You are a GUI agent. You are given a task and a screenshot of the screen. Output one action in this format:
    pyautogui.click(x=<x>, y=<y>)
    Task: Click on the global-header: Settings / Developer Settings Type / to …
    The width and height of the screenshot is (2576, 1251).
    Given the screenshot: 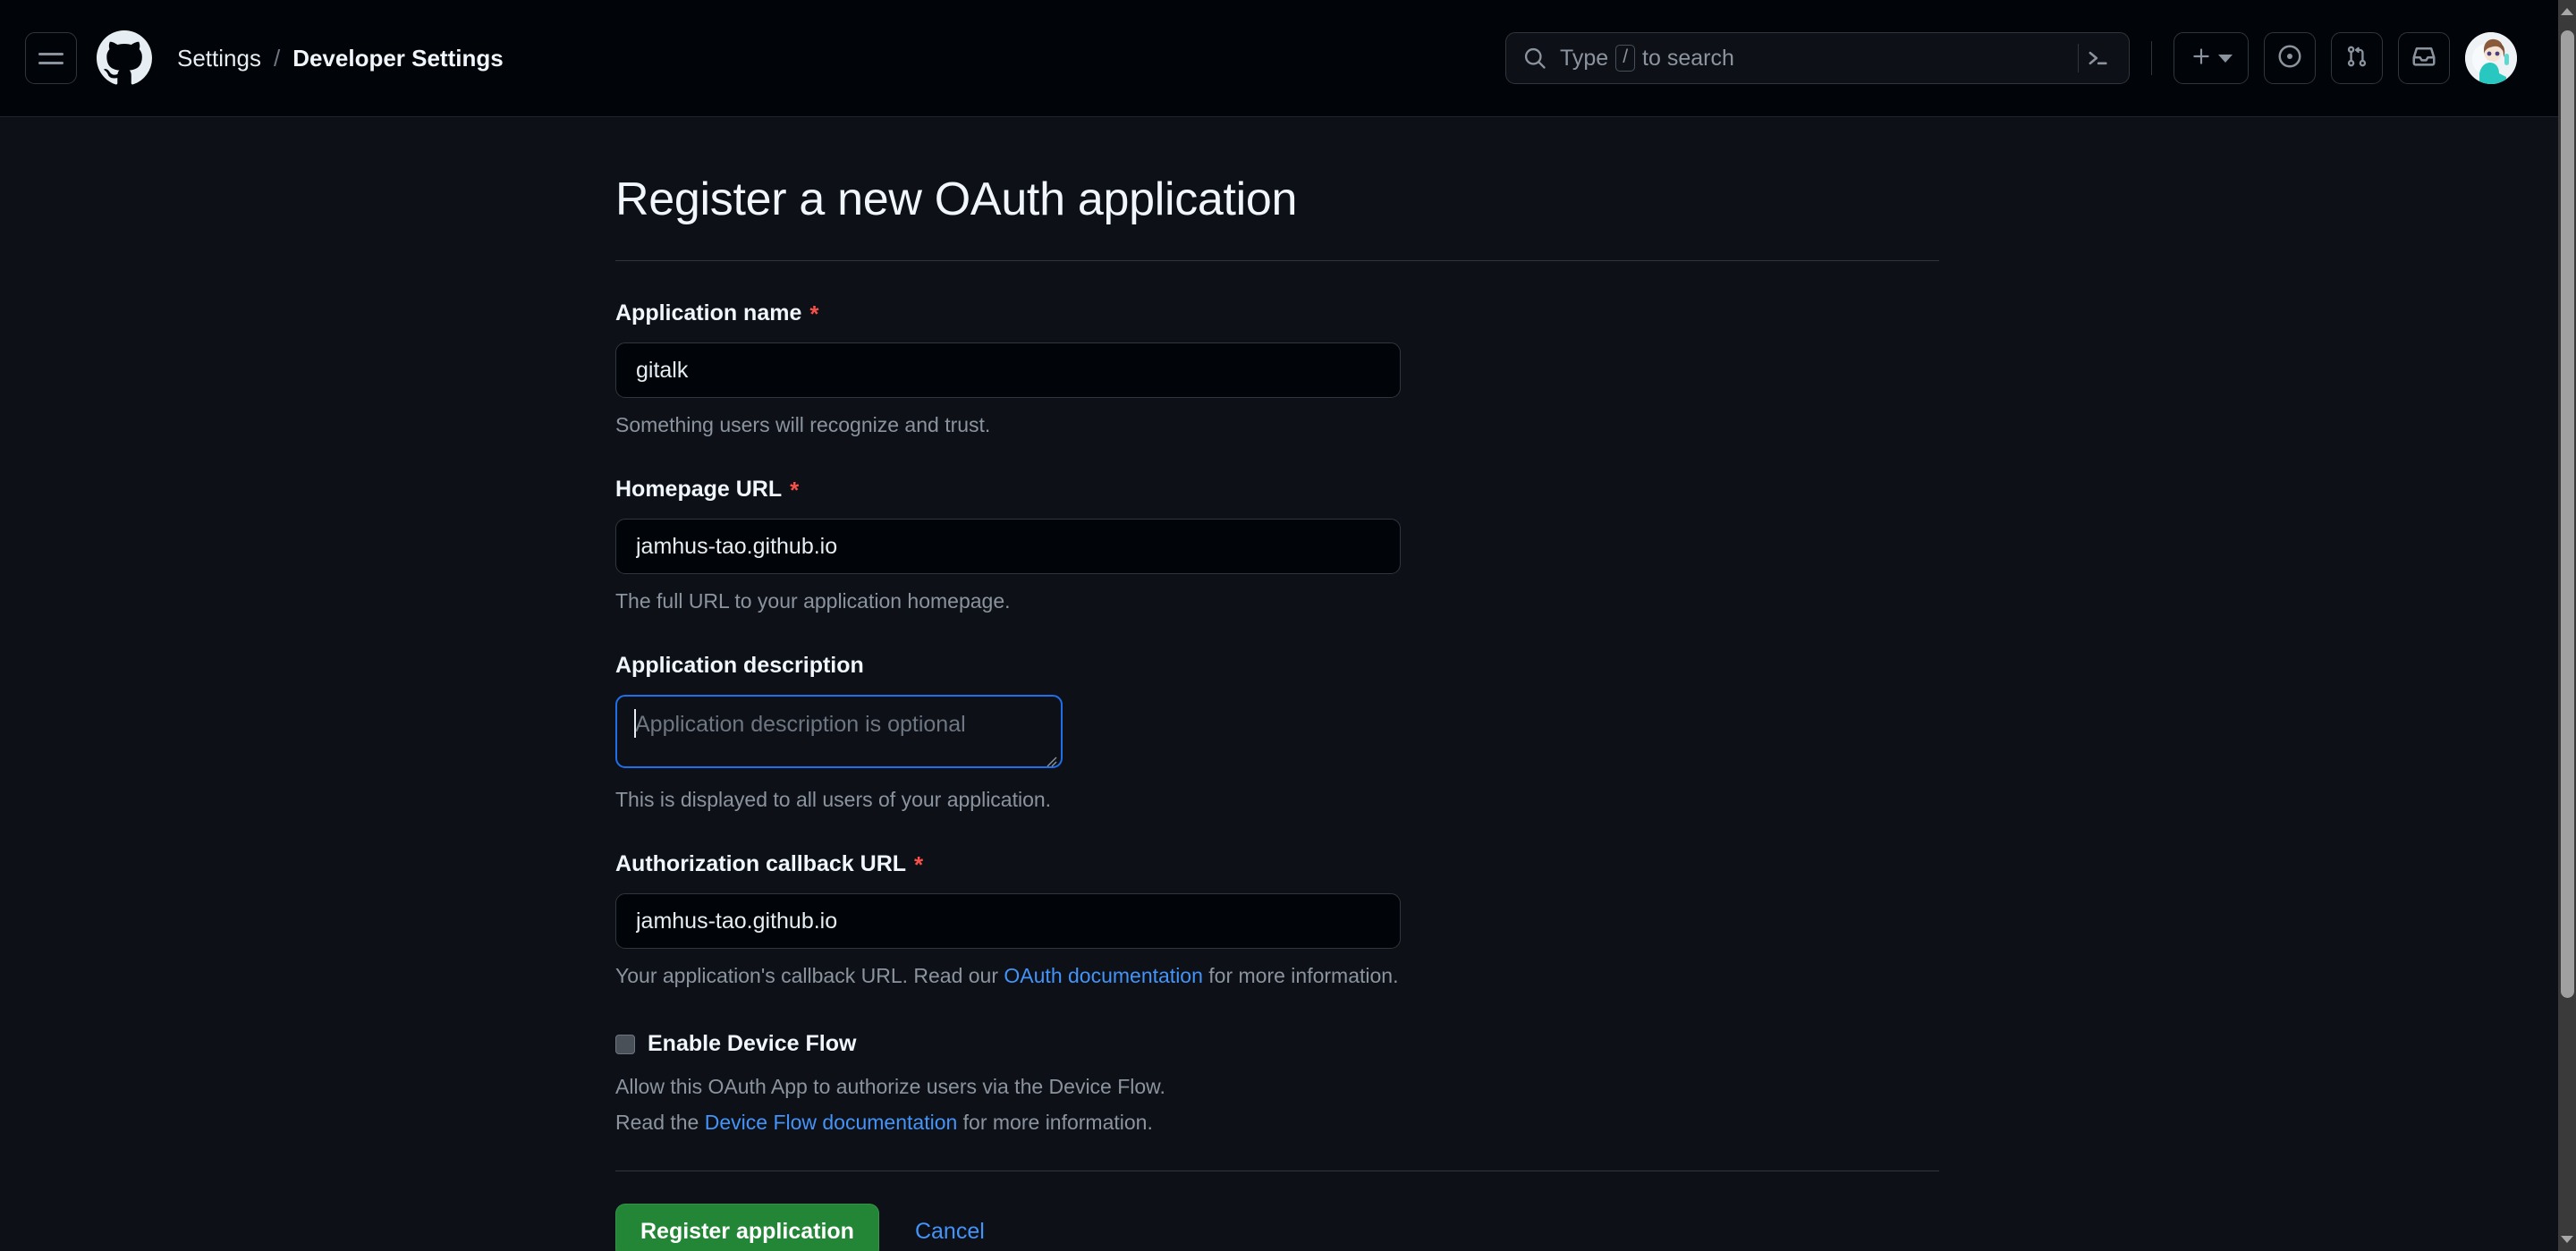 What is the action you would take?
    pyautogui.click(x=1279, y=58)
    